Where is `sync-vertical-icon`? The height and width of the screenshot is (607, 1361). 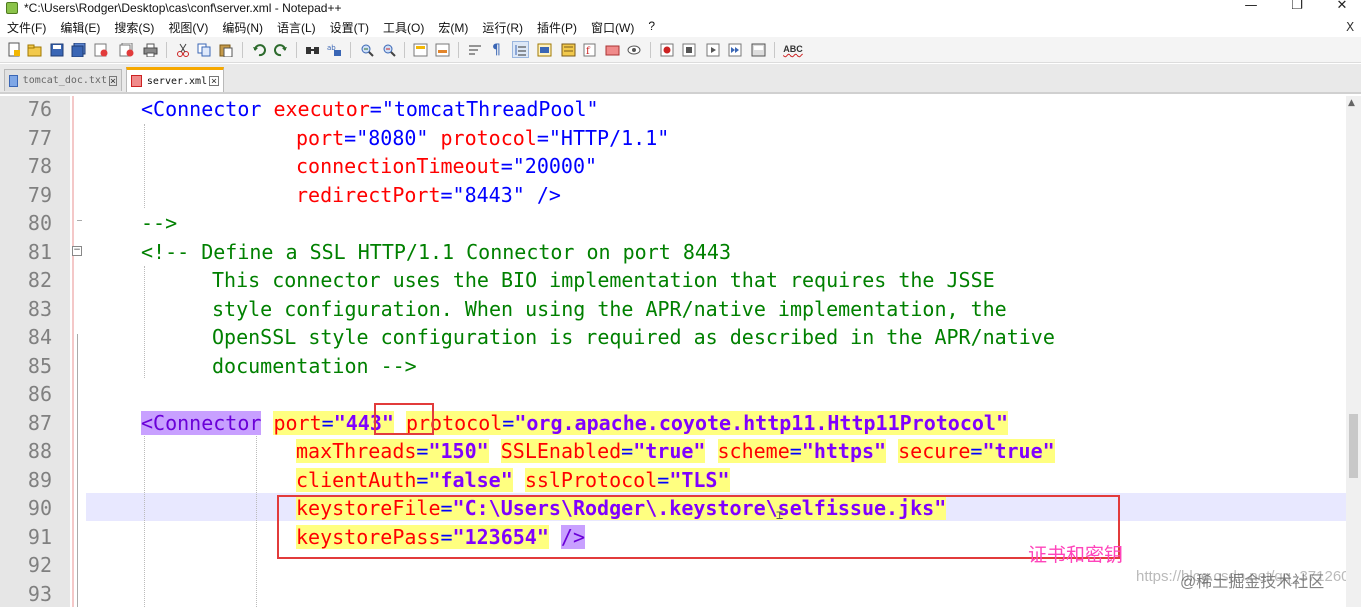
sync-vertical-icon is located at coordinates (420, 49).